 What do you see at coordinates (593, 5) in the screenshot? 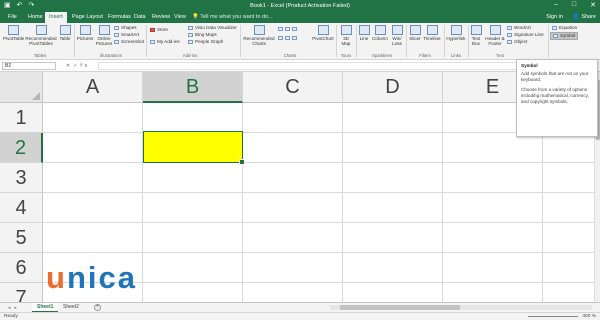
I see `close-icon: ✕` at bounding box center [593, 5].